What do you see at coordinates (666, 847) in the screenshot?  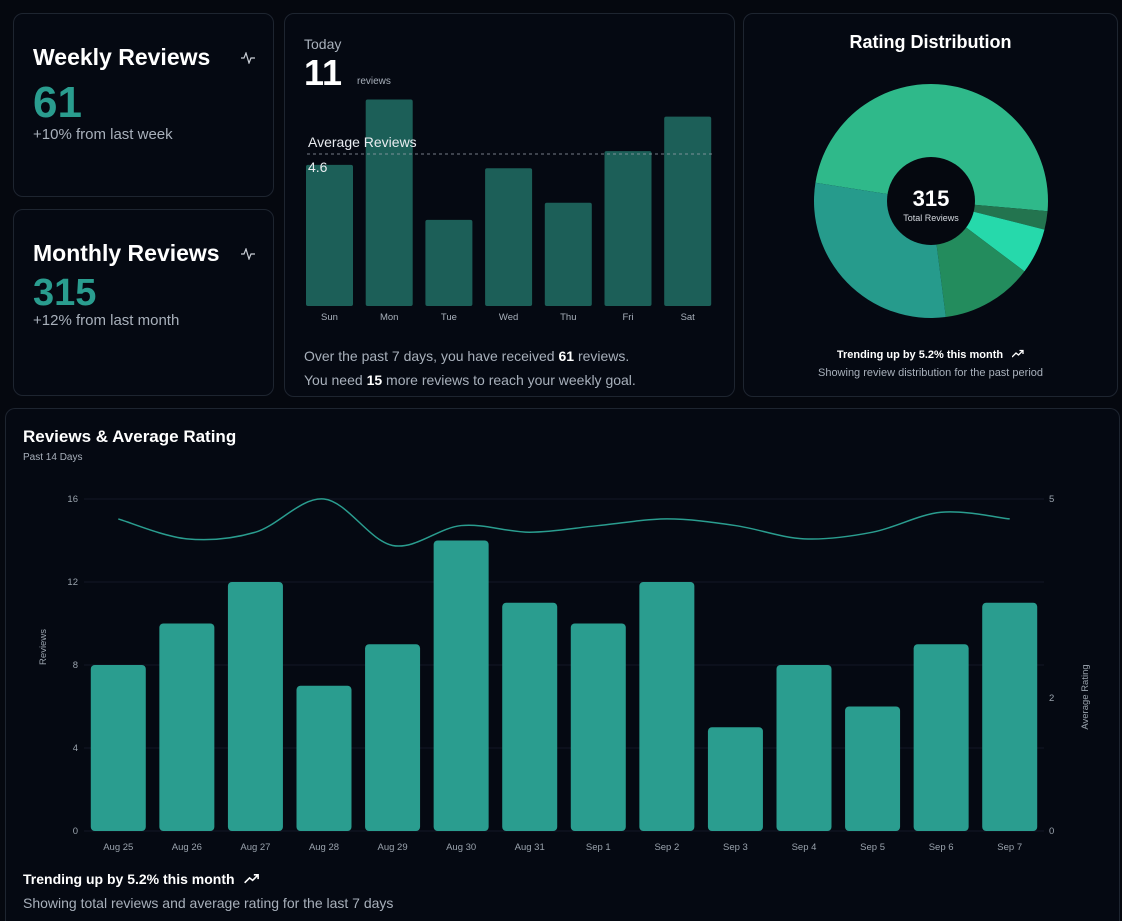 I see `x-axis-tick: Sep 2` at bounding box center [666, 847].